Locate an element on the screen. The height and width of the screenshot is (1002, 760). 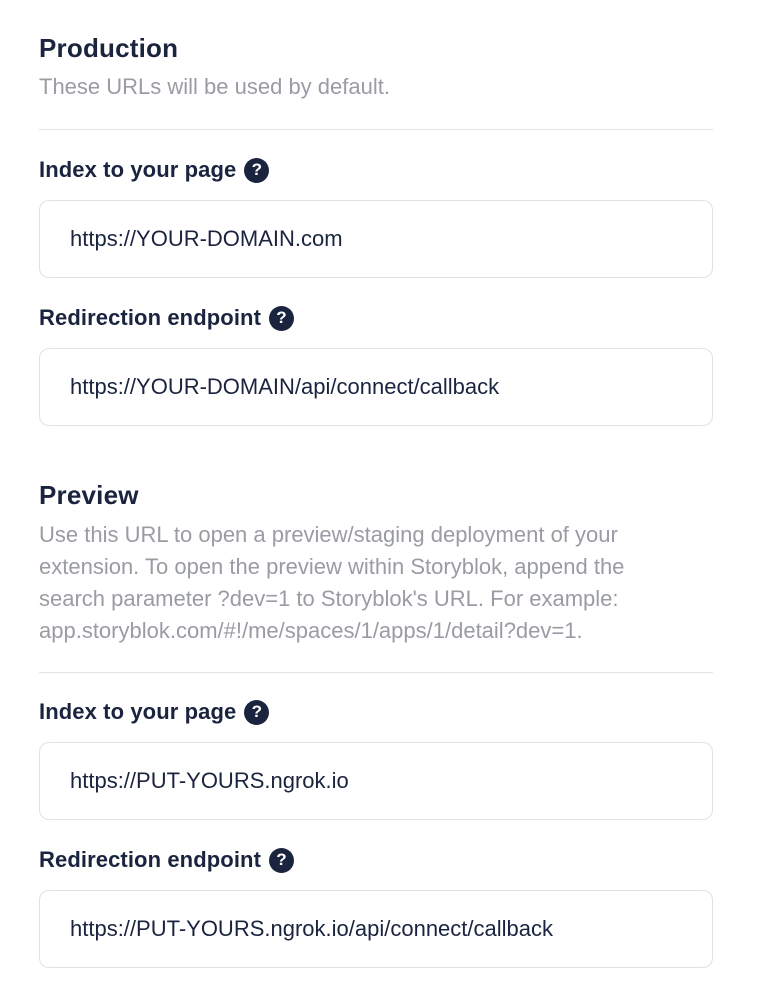
production-description: These URLs will be used by default. is located at coordinates (214, 86).